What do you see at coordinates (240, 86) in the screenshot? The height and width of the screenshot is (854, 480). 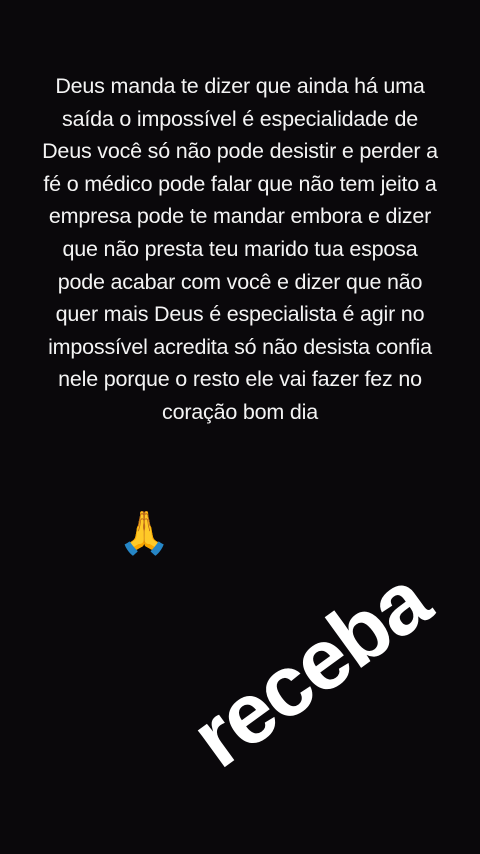 I see `story-text-line: Deus manda te dizer que ainda há uma` at bounding box center [240, 86].